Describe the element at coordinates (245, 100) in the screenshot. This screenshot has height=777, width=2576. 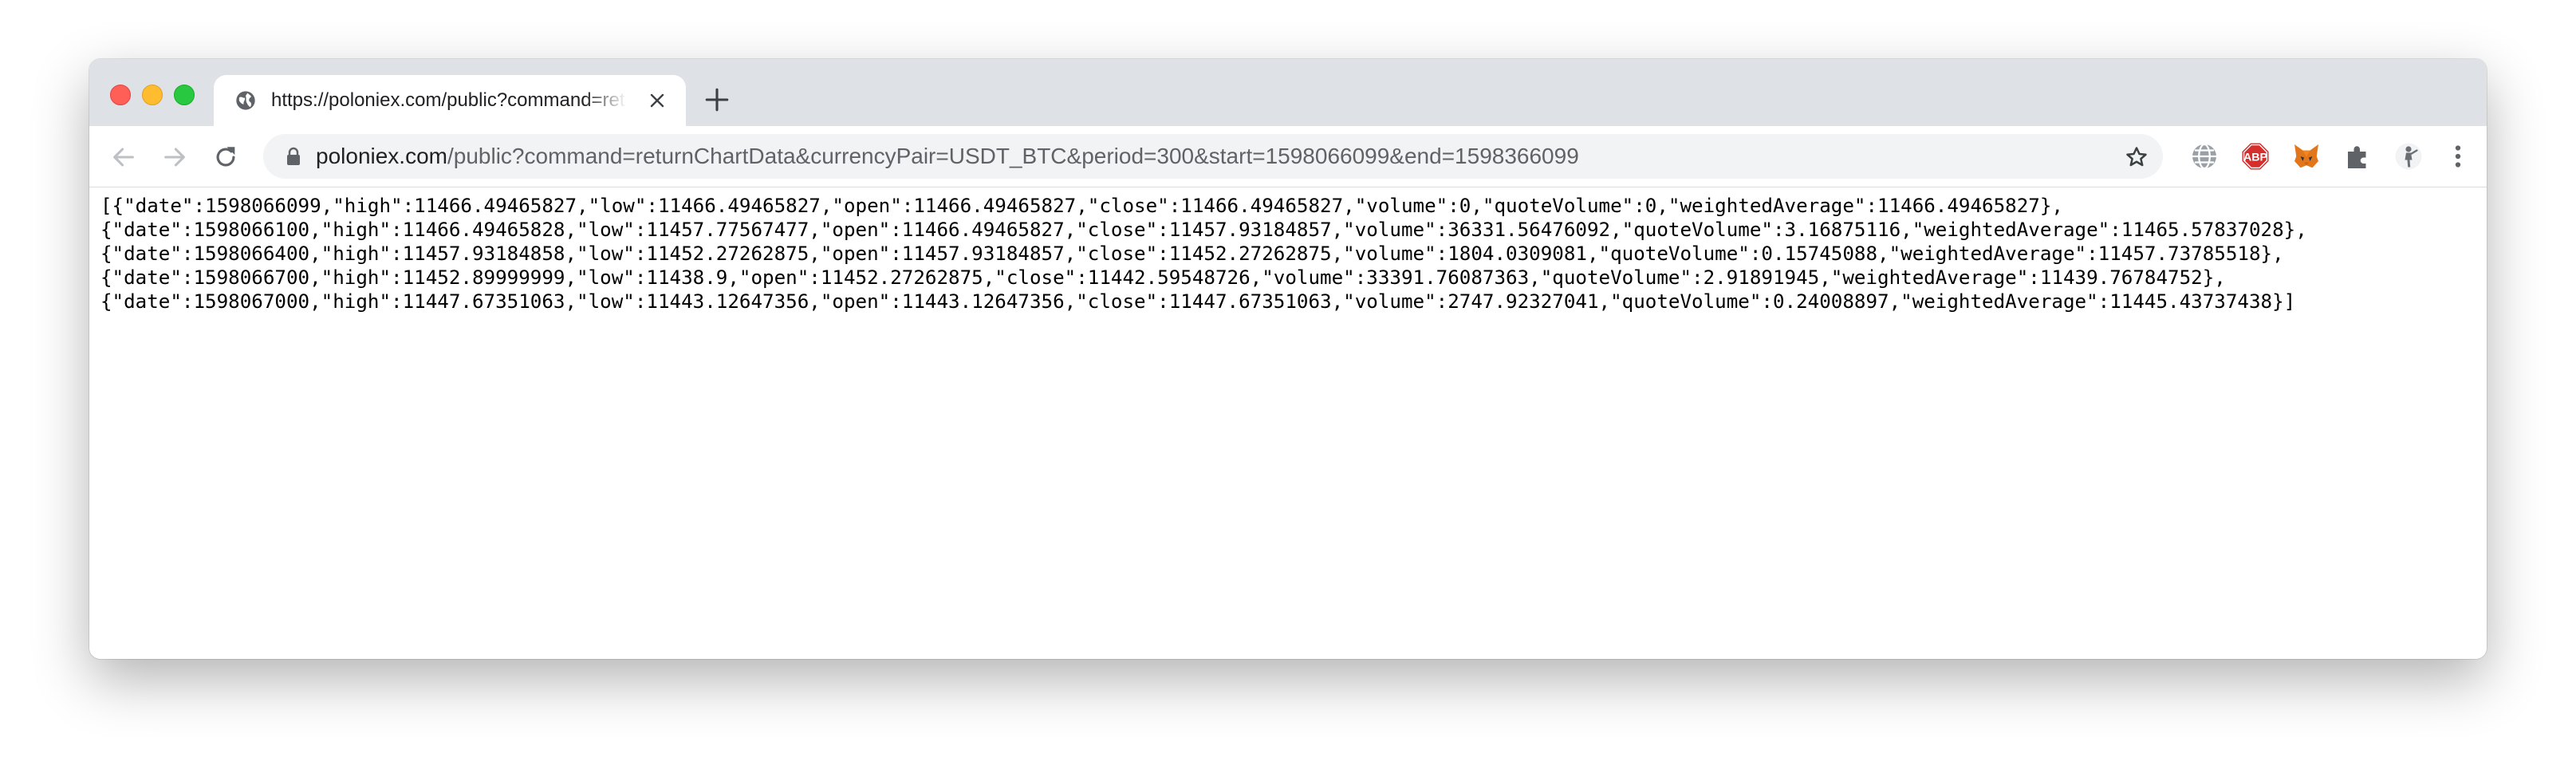
I see `globe-icon` at that location.